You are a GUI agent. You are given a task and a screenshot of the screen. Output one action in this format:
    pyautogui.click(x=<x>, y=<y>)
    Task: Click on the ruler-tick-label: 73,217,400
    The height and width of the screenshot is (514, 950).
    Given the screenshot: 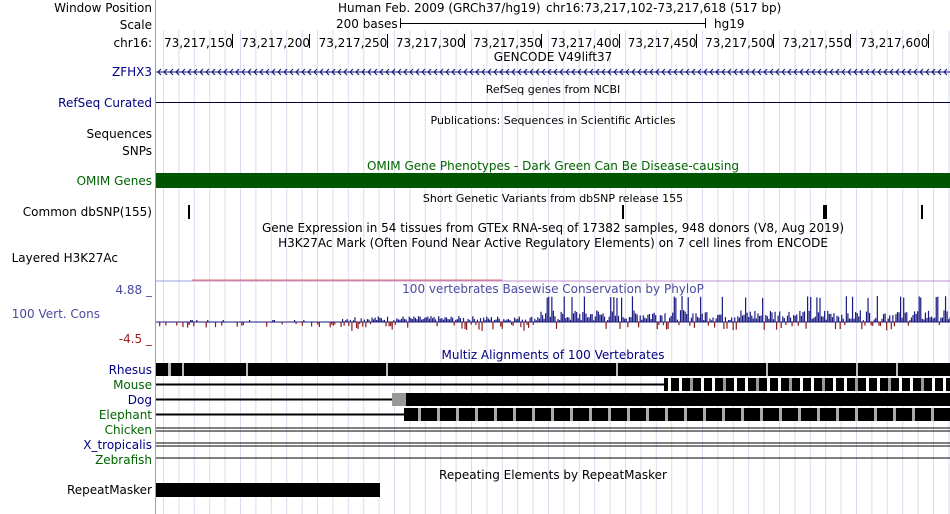 What is the action you would take?
    pyautogui.click(x=585, y=43)
    